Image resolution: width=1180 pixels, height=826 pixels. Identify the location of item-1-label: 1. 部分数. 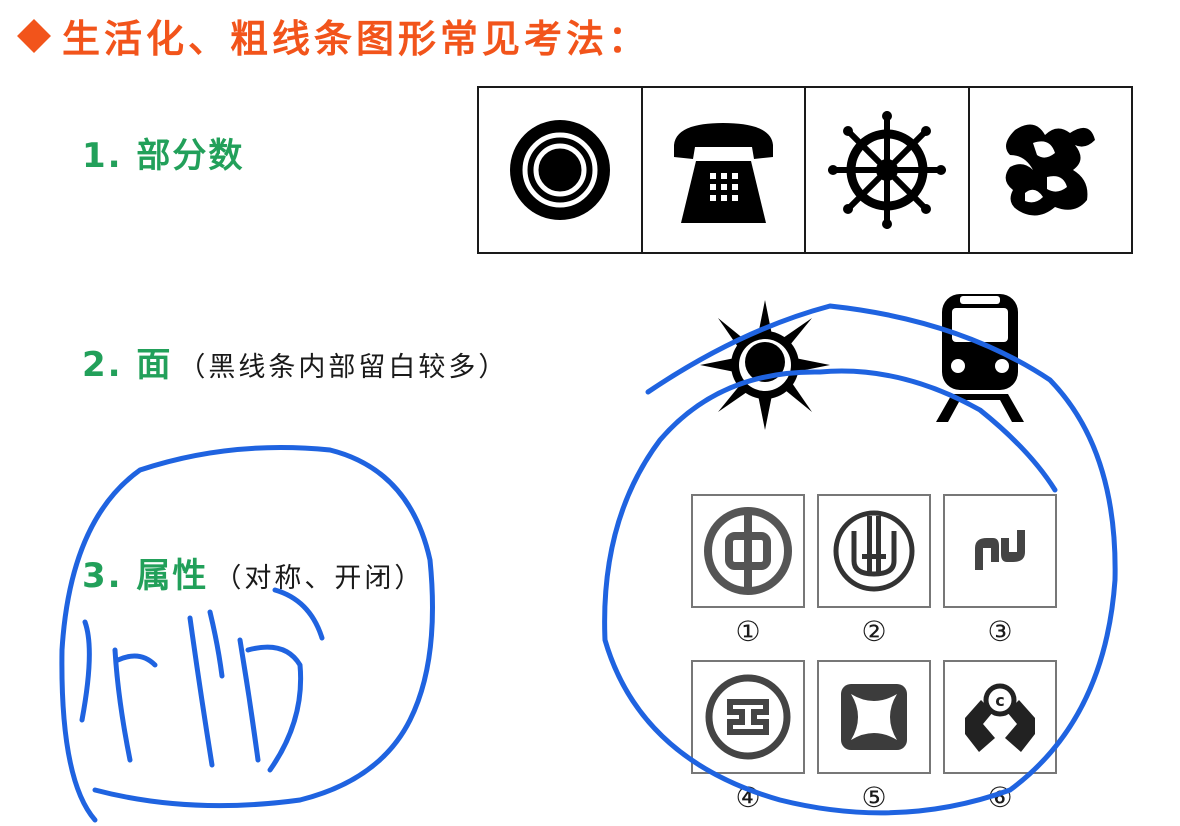
(163, 156).